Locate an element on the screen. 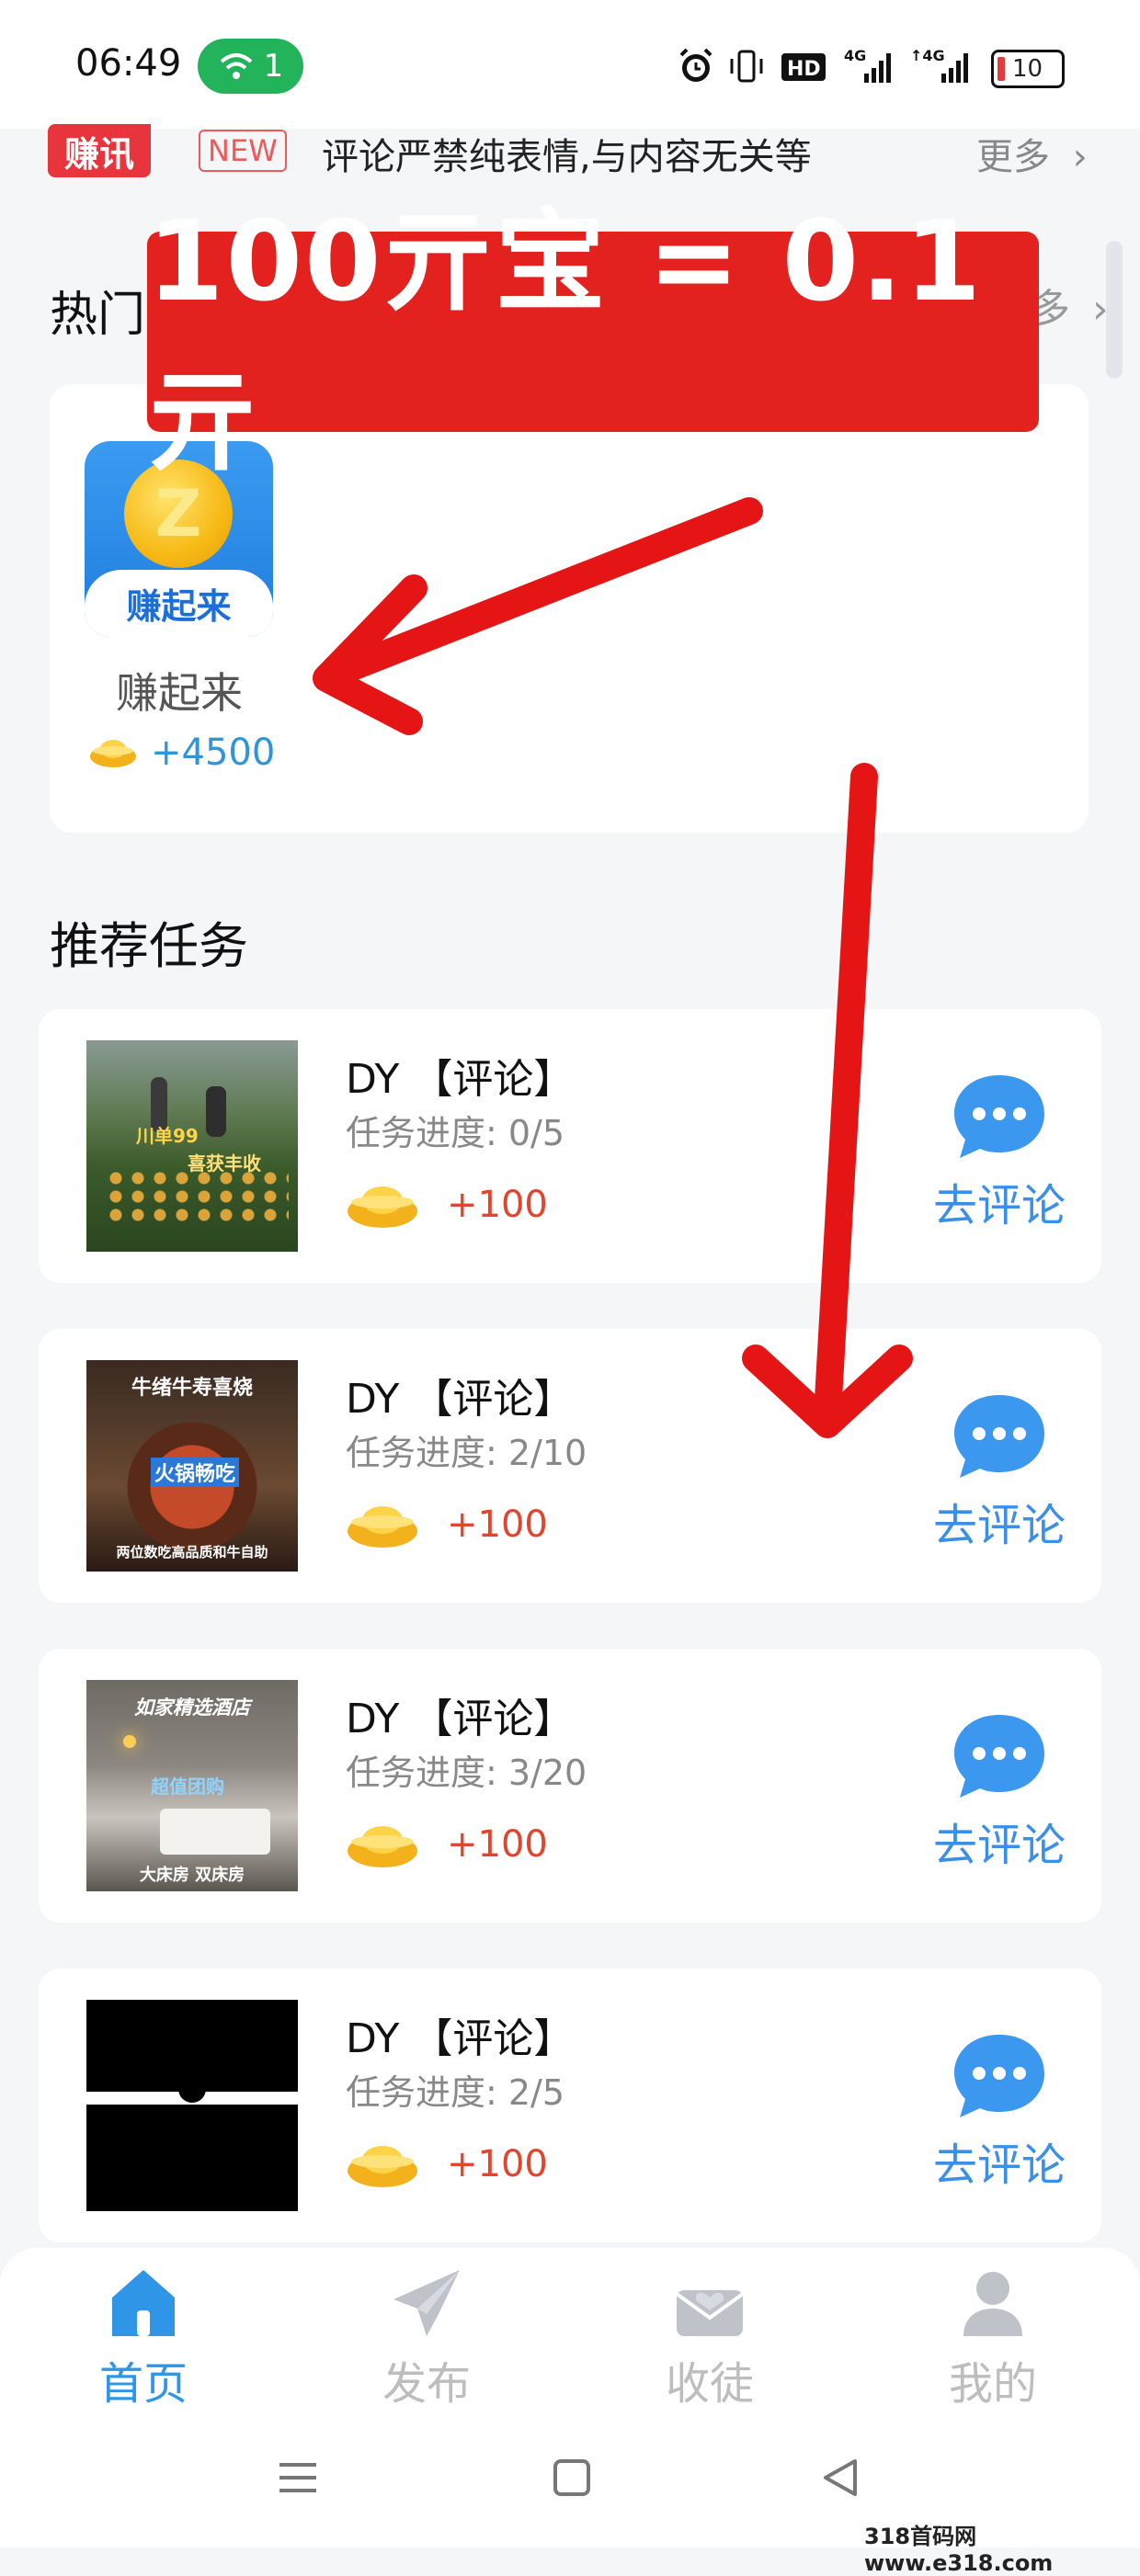  promo-banner: 100亓宝 = 0.1亓 is located at coordinates (593, 342).